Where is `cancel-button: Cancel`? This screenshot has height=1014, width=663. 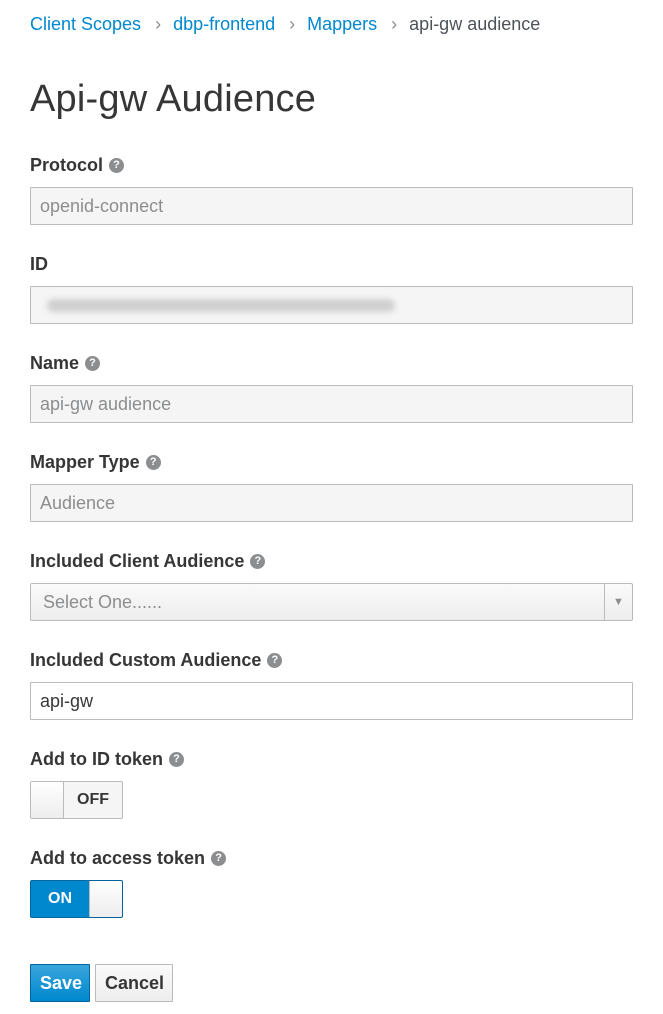 cancel-button: Cancel is located at coordinates (134, 983).